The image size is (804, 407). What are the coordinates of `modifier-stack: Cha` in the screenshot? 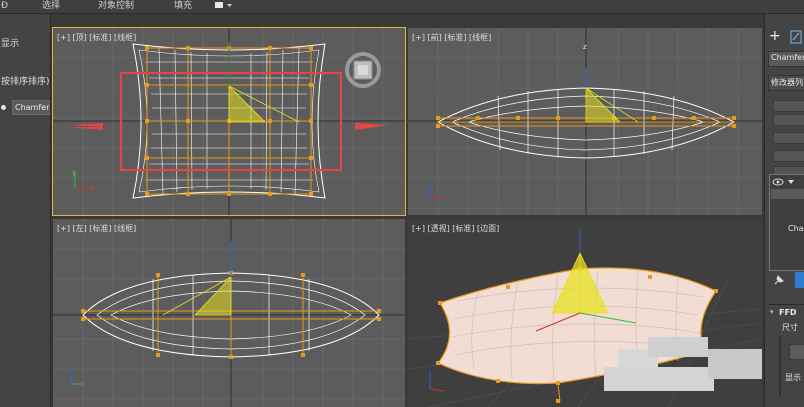 It's located at (786, 222).